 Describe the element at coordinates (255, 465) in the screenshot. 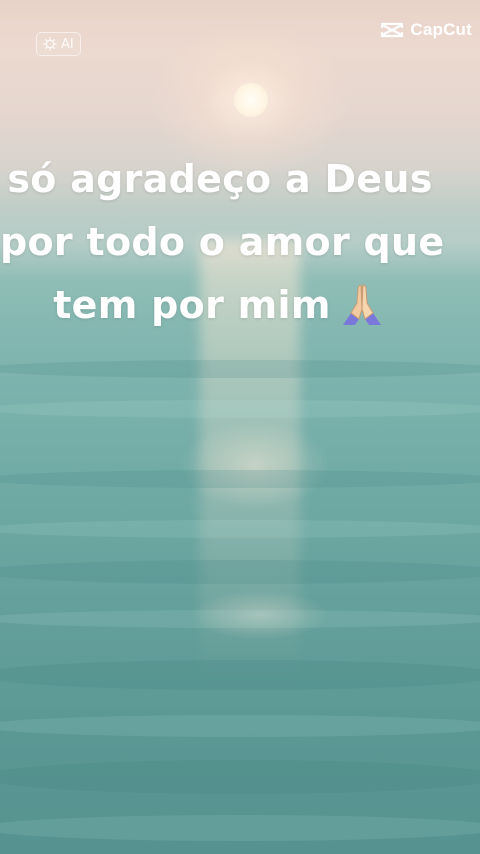

I see `sun-reflection-glint` at that location.